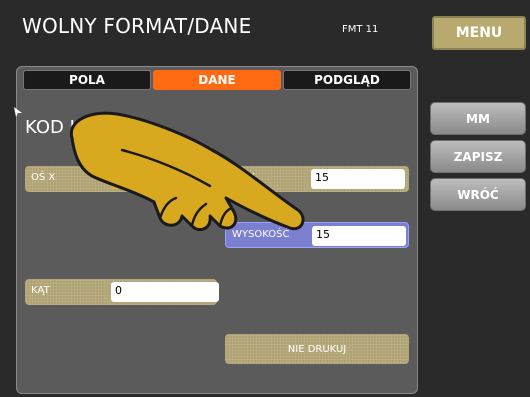 Image resolution: width=530 pixels, height=397 pixels. What do you see at coordinates (317, 349) in the screenshot?
I see `nie-drukuj-button: NIE DRUKUJ` at bounding box center [317, 349].